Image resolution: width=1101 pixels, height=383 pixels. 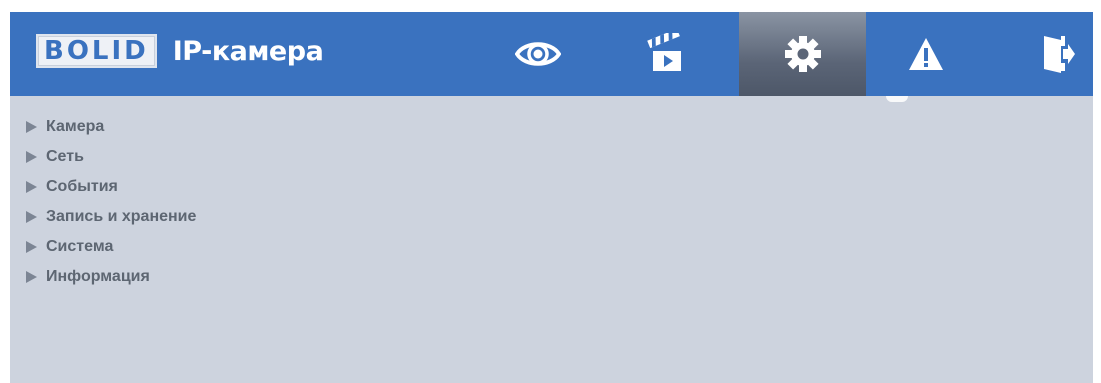 I want to click on nav-settings-button, so click(x=802, y=54).